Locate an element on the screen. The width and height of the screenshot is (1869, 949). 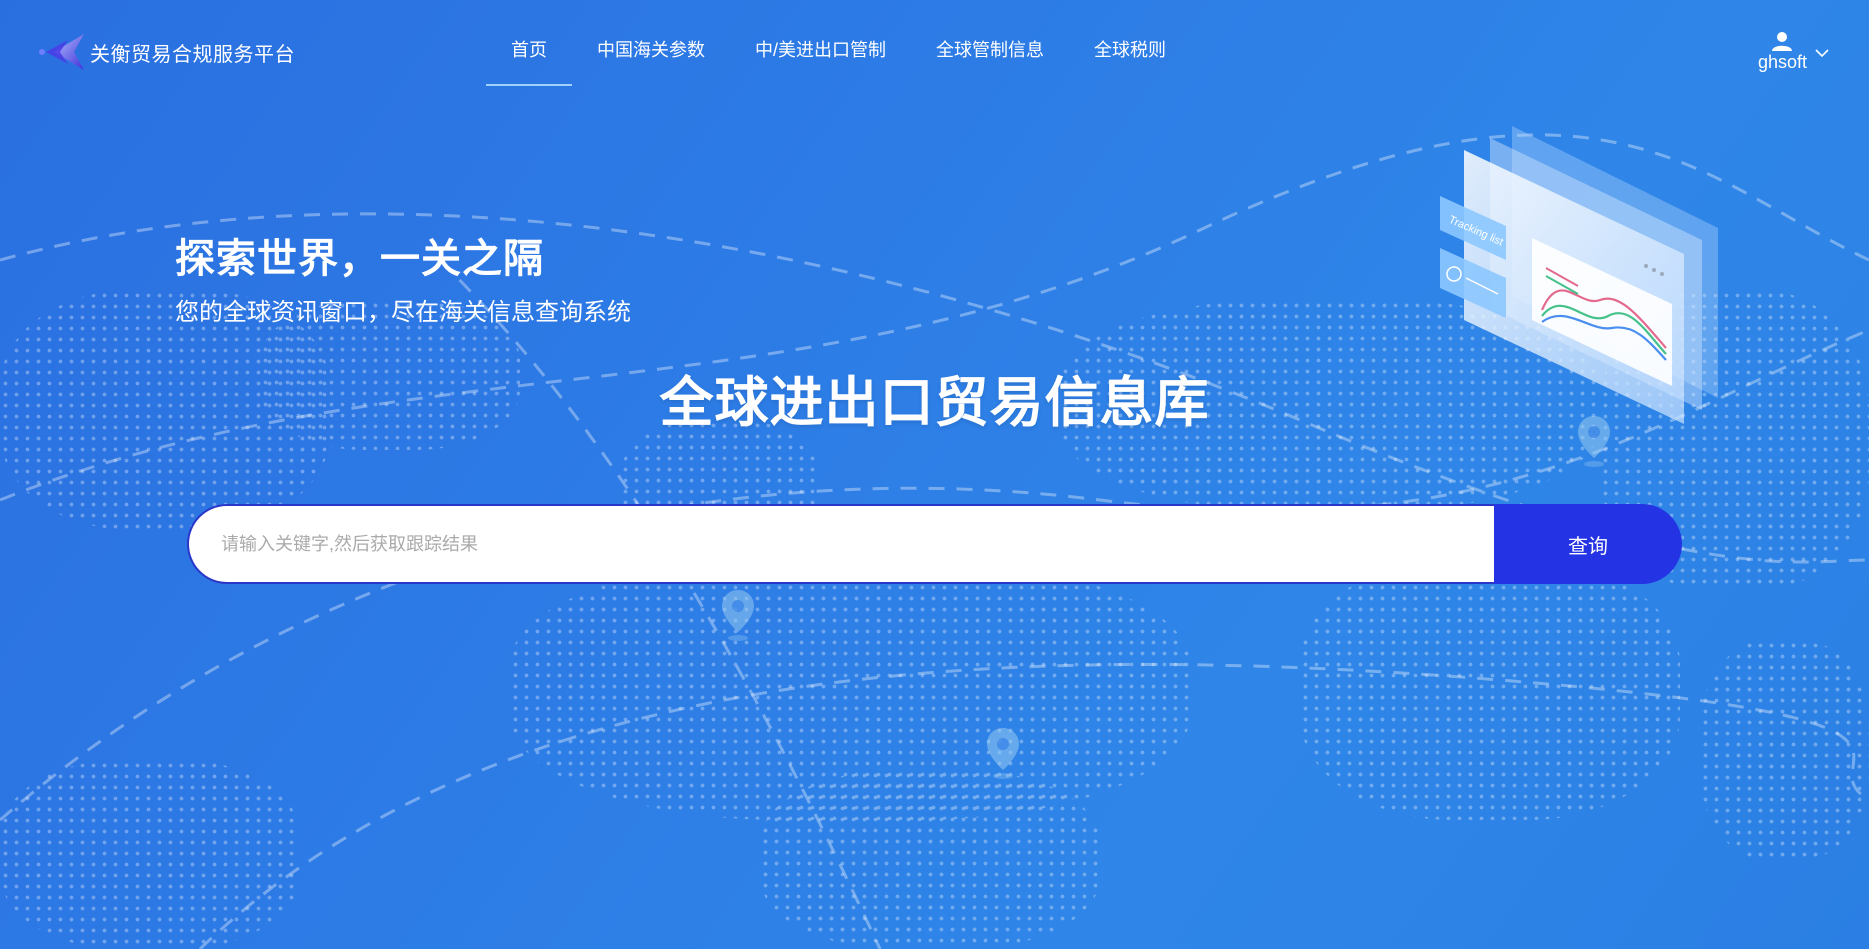
main-nav: 首页 中国海关参数 中/美进出口管制 全球管制信息 全球税则 is located at coordinates (838, 44).